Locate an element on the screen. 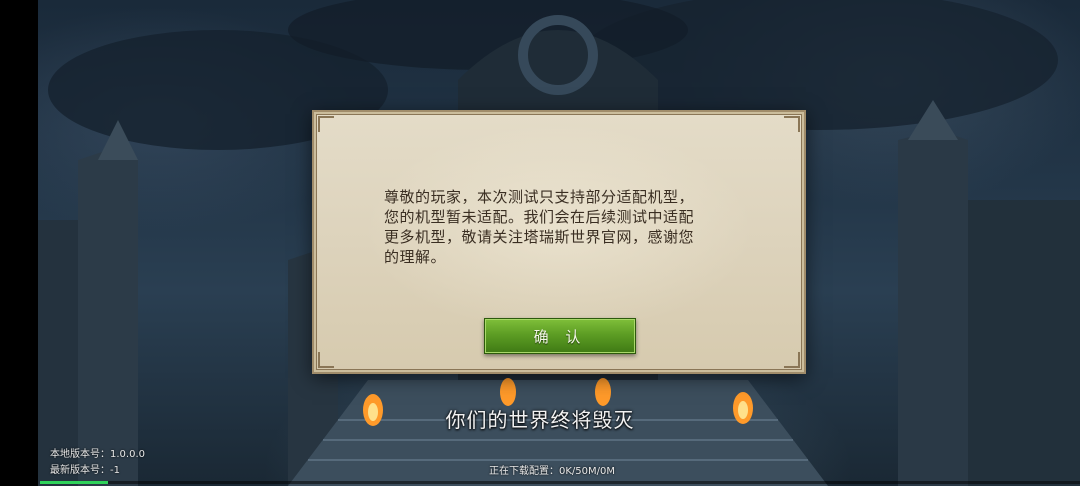 The width and height of the screenshot is (1080, 486). version-info: 本地版本号：1.0.0.0 最新版本号：-1 is located at coordinates (97, 463).